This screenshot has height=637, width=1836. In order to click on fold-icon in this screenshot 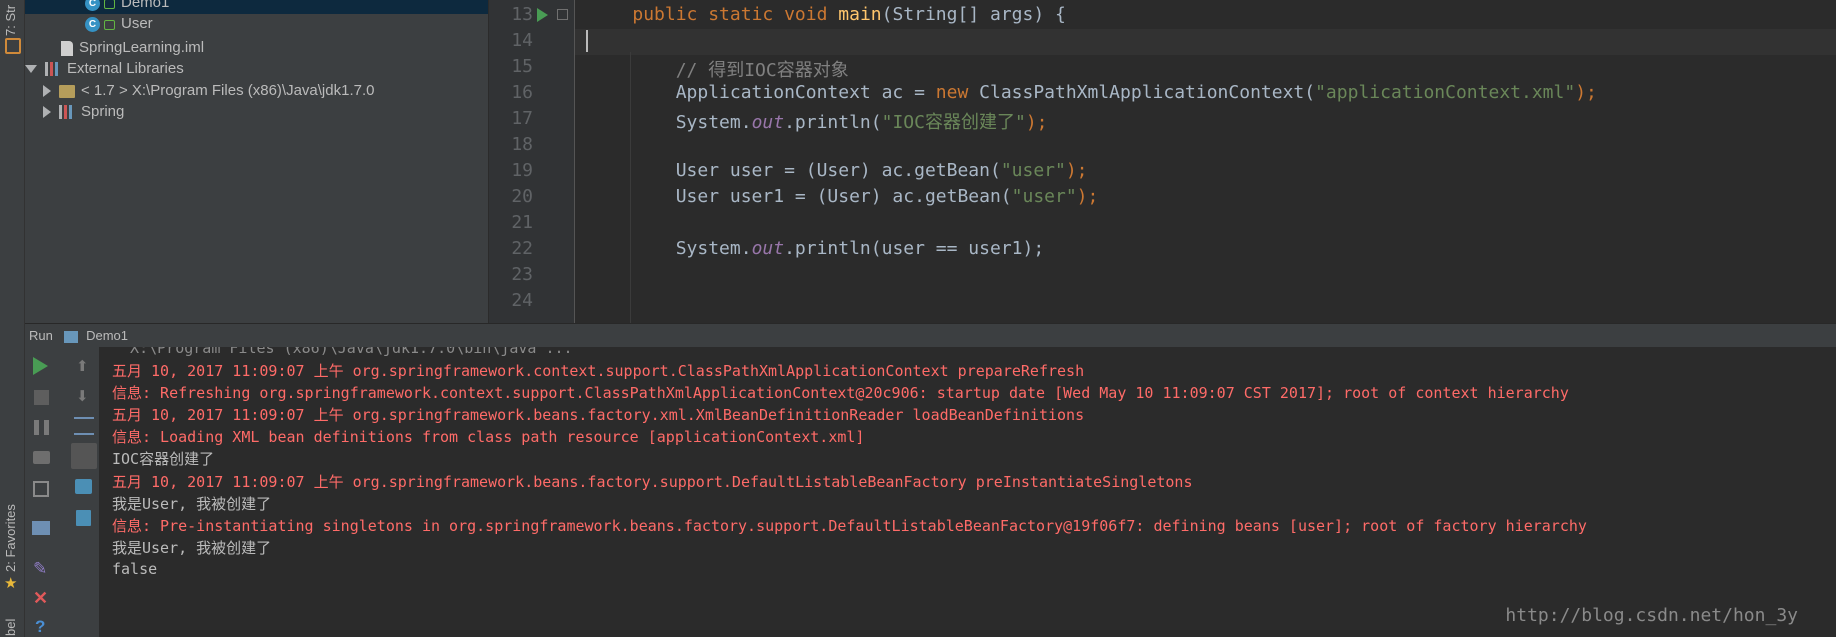, I will do `click(562, 14)`.